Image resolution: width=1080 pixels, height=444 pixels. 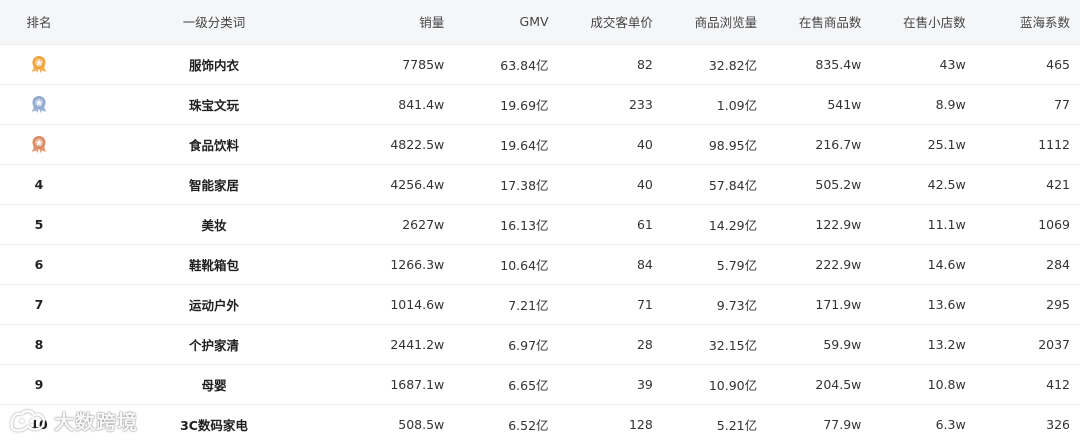 I want to click on table-row: 食品饮料 4822.5w 19.64亿 40 98.95亿 216.7w 25.1w 1112, so click(x=540, y=144).